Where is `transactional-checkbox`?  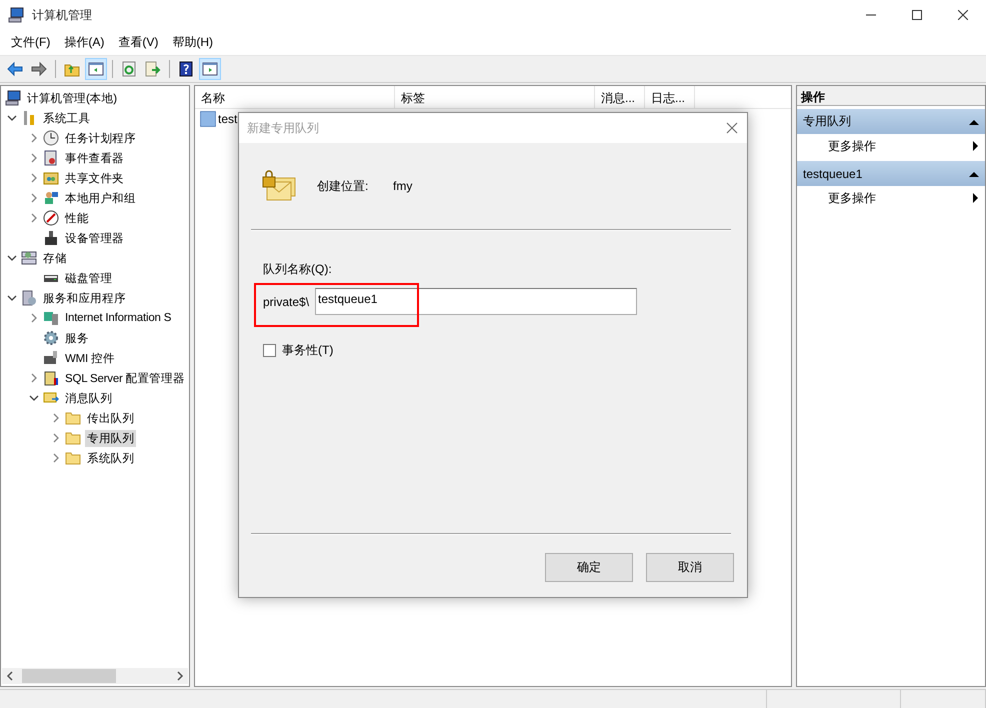
transactional-checkbox is located at coordinates (269, 350).